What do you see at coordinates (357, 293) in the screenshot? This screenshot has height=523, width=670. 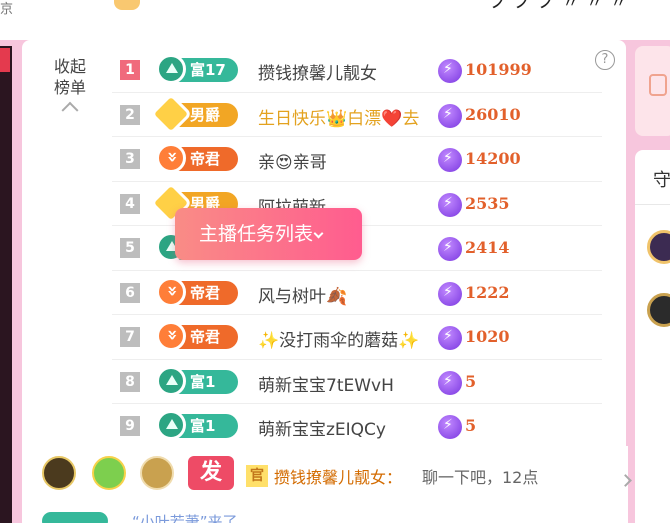 I see `ranking-row: 6 帝君 风与树叶🍂 1222` at bounding box center [357, 293].